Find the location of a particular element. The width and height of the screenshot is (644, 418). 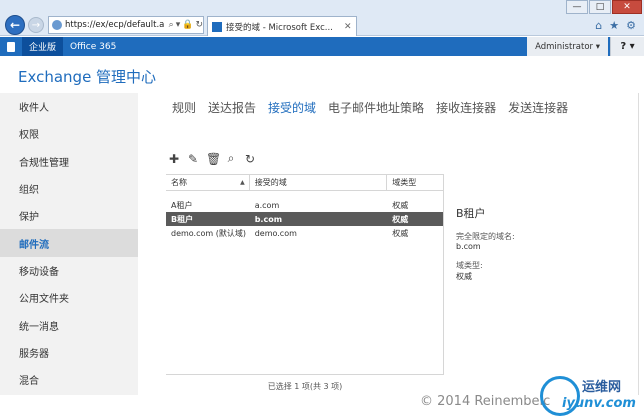

top-bar: 企业版 Office 365 Administrator ▾ ? ▾ is located at coordinates (322, 46).